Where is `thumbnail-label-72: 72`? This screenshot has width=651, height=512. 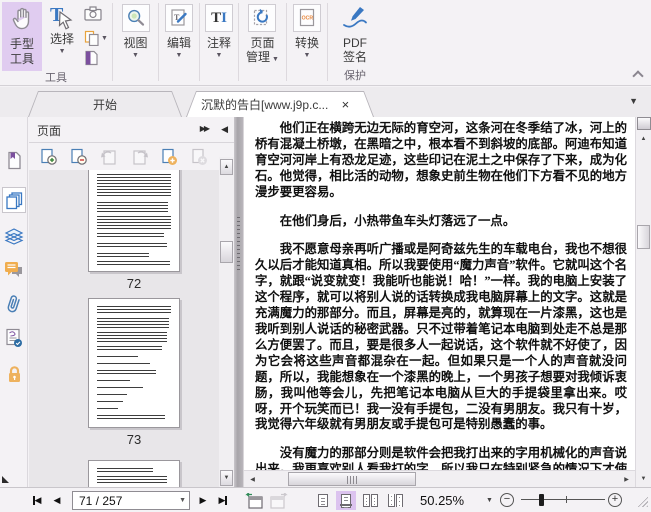 thumbnail-label-72: 72 is located at coordinates (134, 283).